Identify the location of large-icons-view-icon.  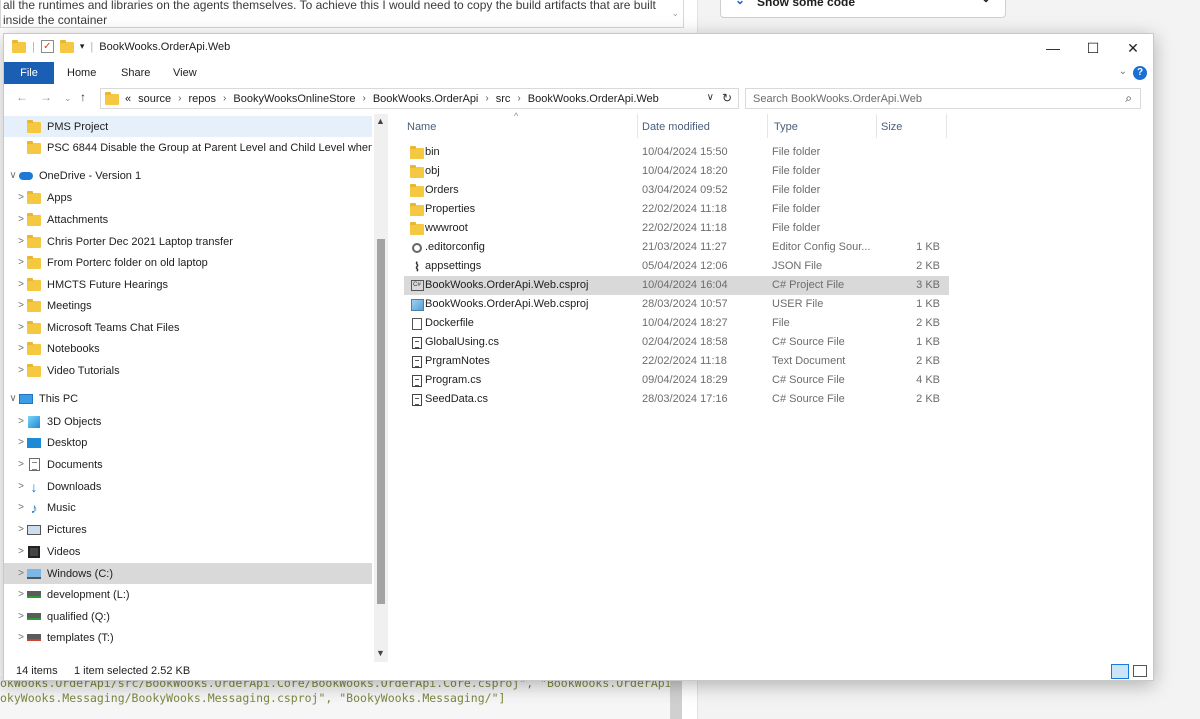
(1140, 671).